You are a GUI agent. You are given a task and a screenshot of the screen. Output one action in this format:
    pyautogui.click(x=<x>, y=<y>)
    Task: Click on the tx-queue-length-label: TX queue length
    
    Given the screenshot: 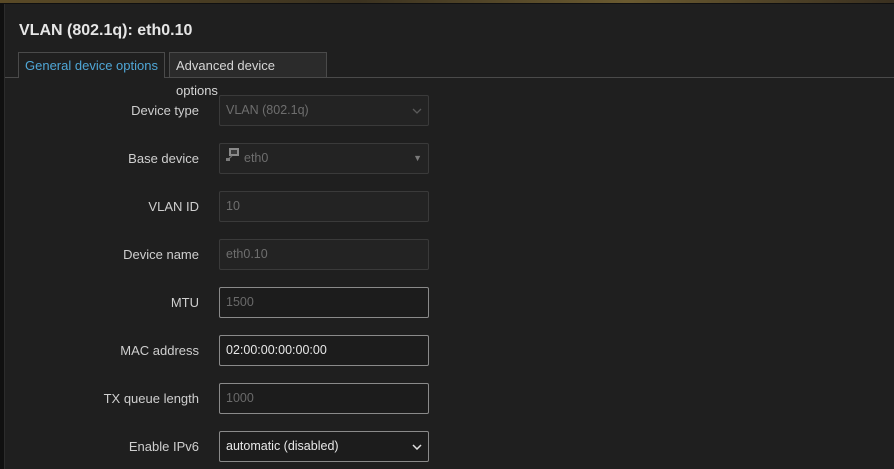 What is the action you would take?
    pyautogui.click(x=151, y=398)
    